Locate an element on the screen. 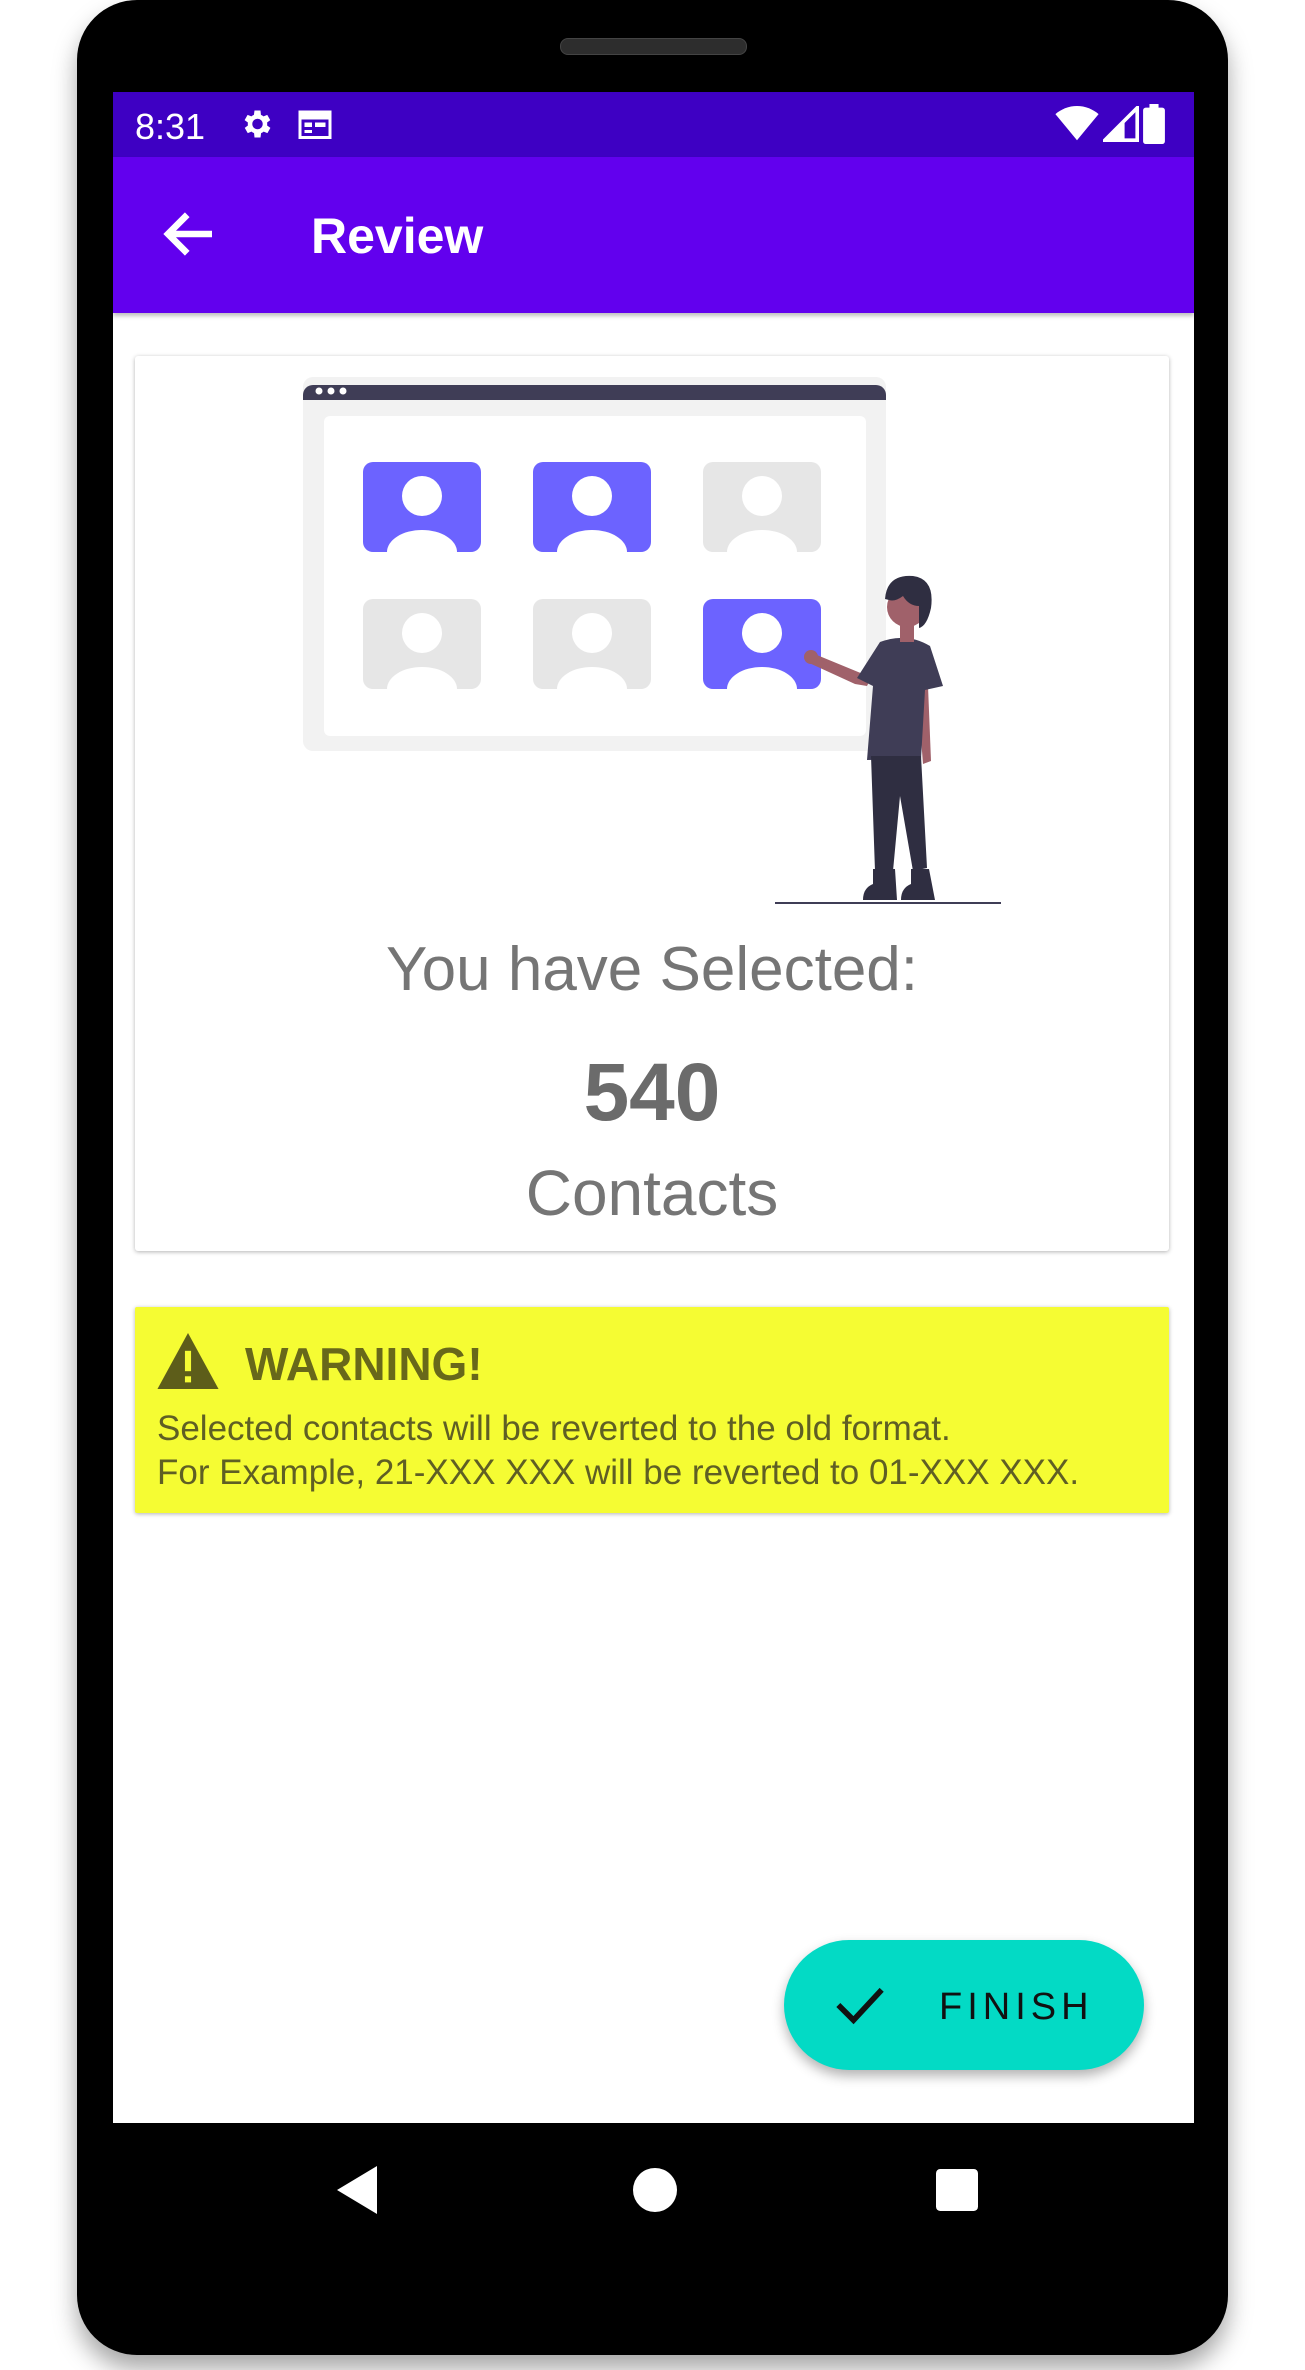  person-selecting-contacts-illustration is located at coordinates (652, 640).